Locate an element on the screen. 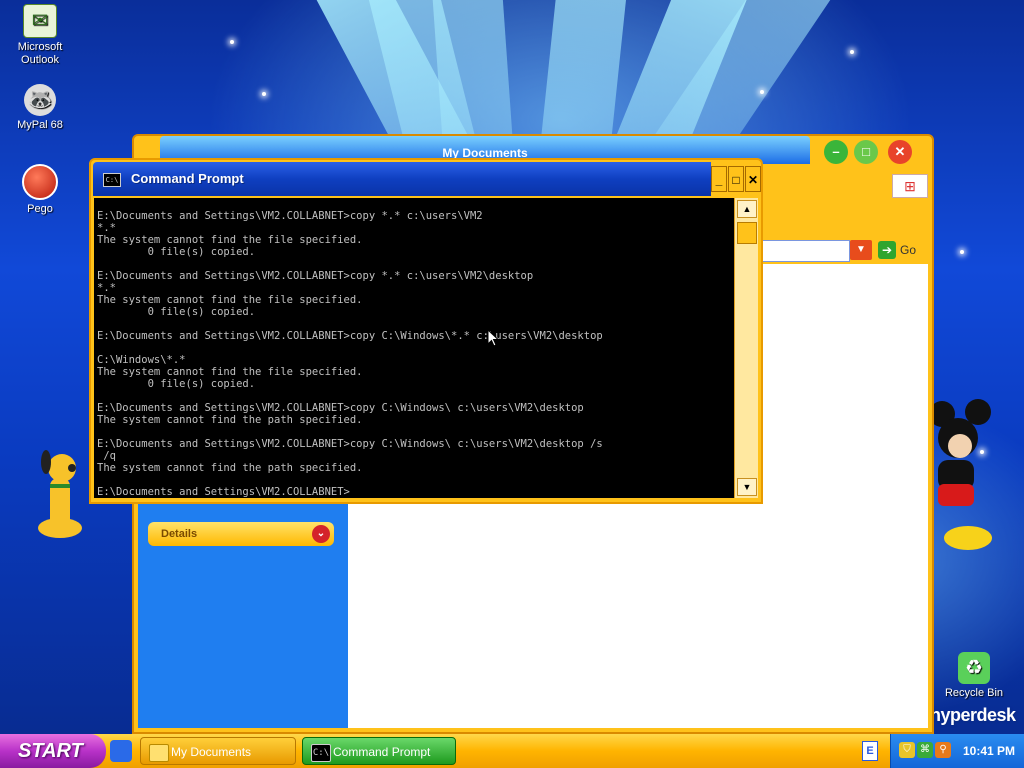 The height and width of the screenshot is (768, 1024). recycle-bin-icon: ♻ is located at coordinates (974, 668).